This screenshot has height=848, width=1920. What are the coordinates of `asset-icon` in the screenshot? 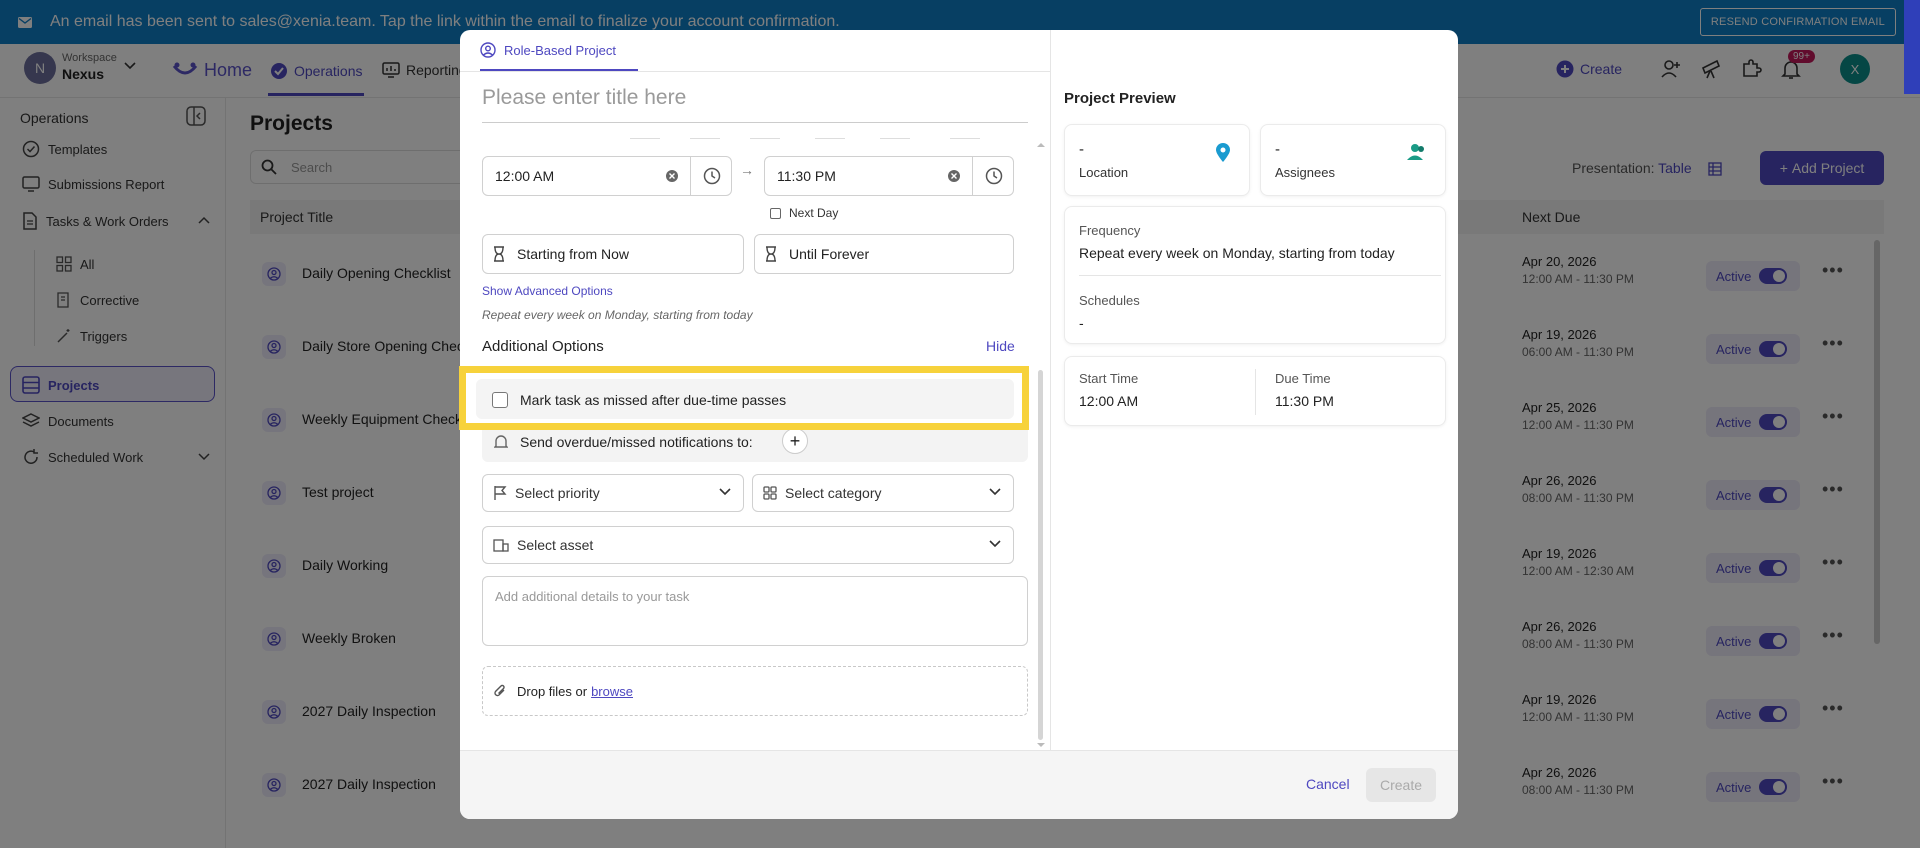 It's located at (501, 545).